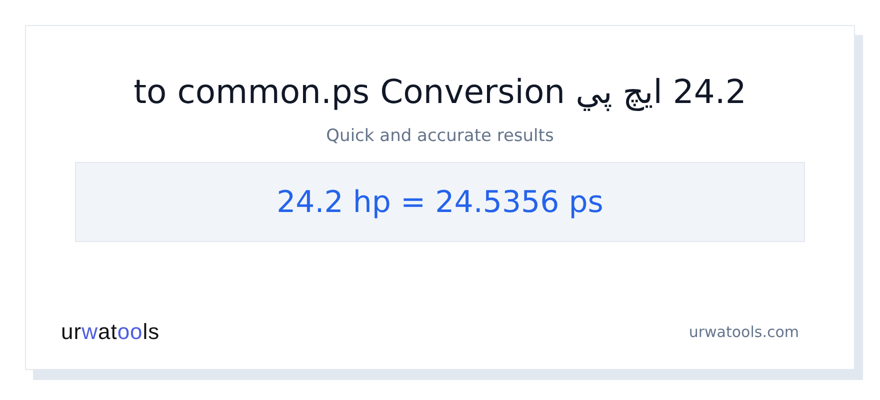  I want to click on page-title: 24.2 ایچ پي to common.ps Conversion, so click(440, 92).